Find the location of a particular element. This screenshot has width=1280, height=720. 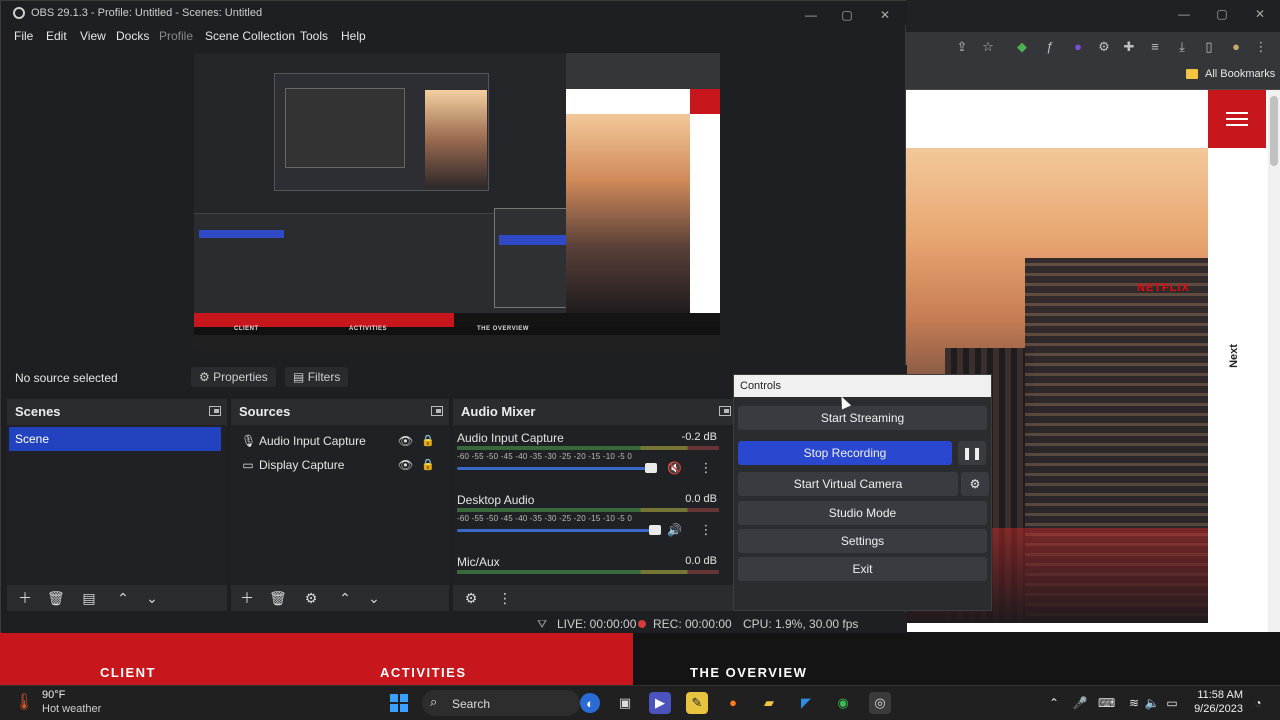

start-virtual-camera-button: Start Virtual Camera is located at coordinates (848, 484).